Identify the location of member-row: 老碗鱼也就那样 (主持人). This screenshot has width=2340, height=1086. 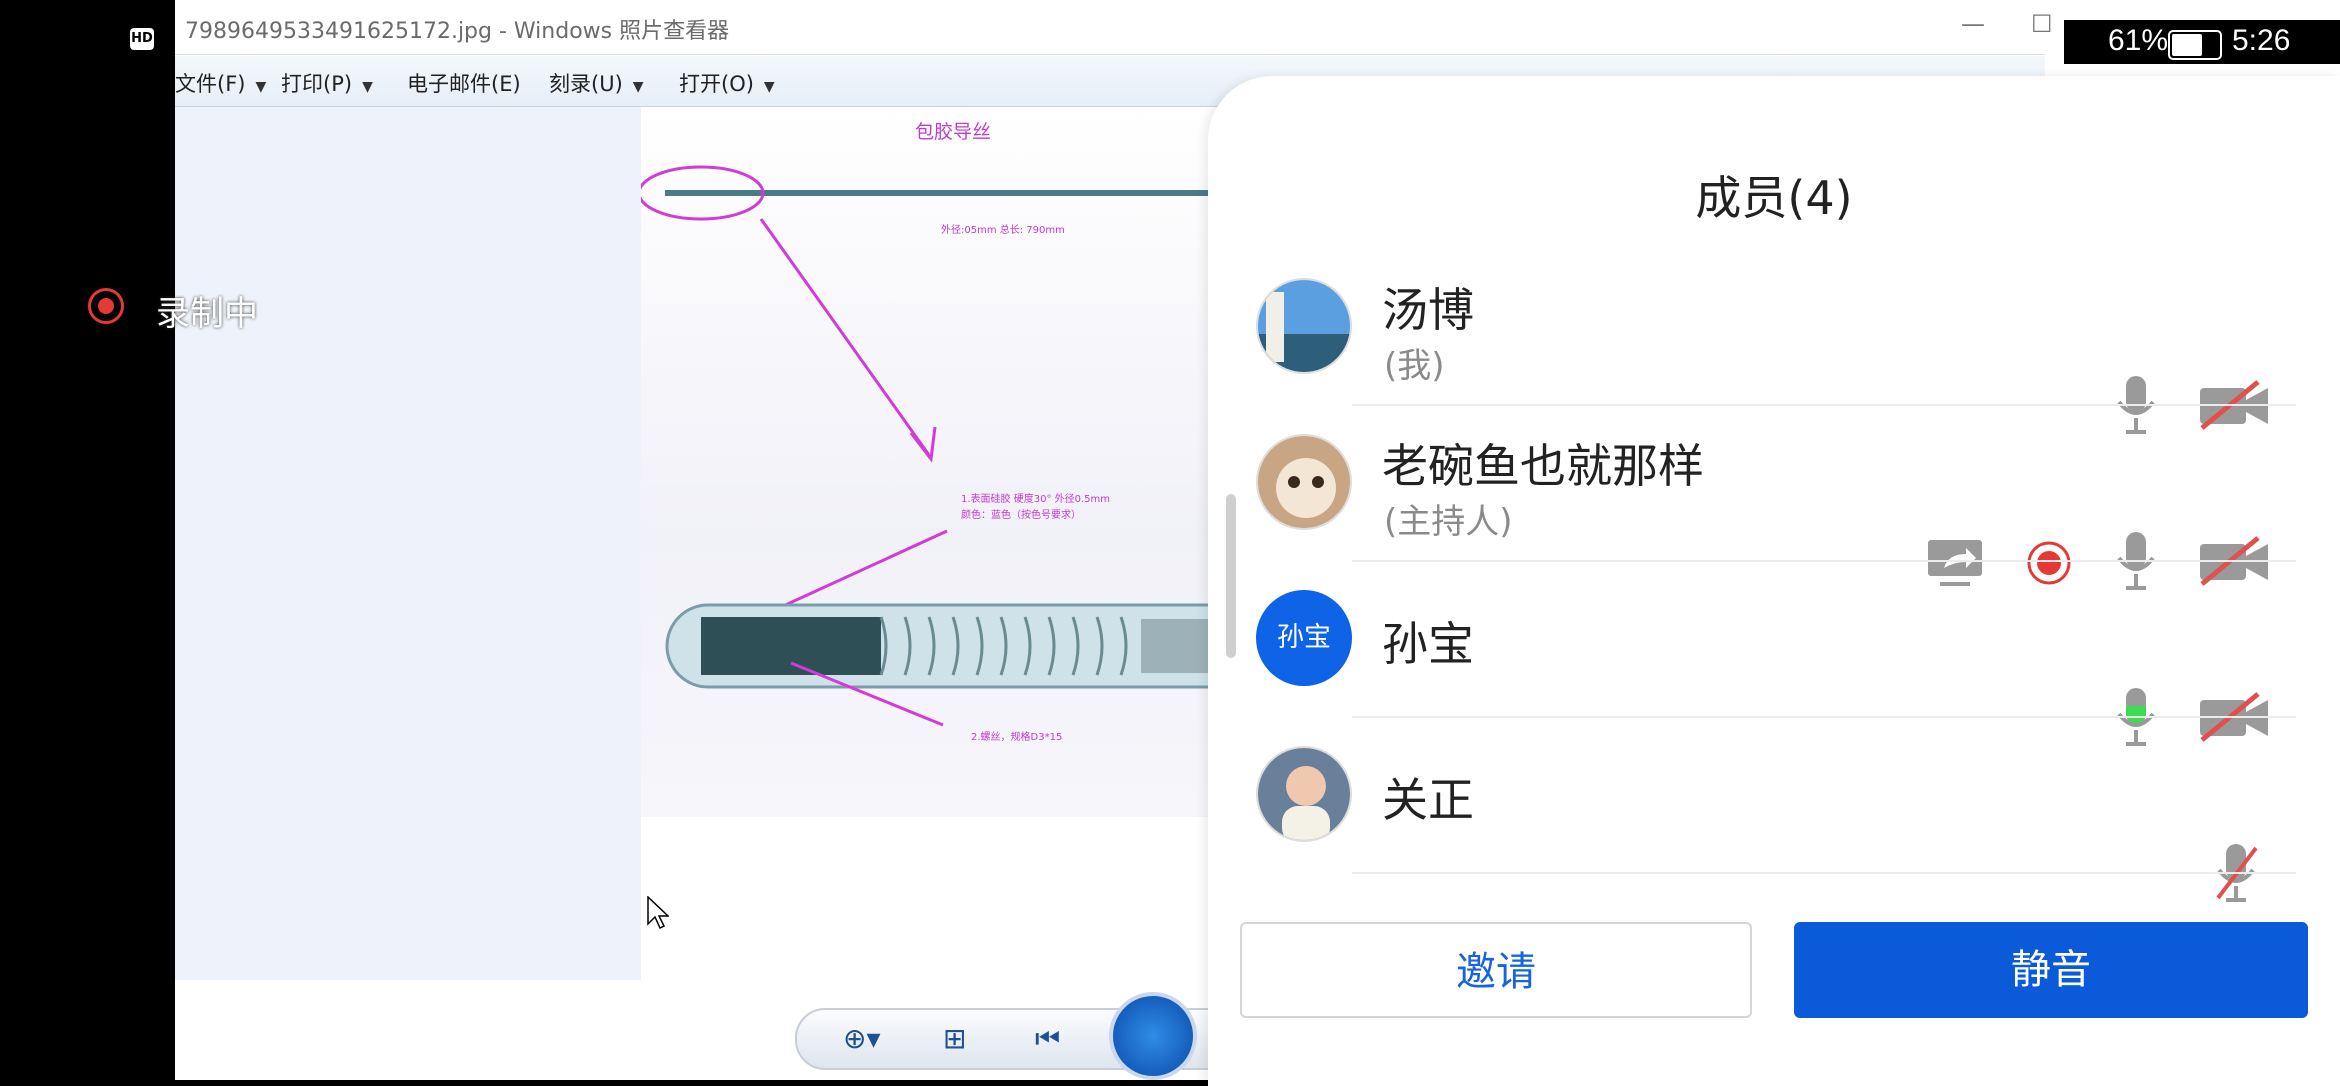
(1774, 498).